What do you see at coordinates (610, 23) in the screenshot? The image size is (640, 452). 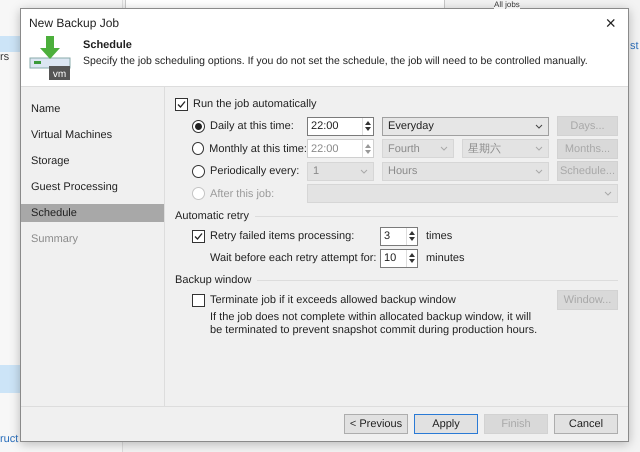 I see `close-button: ×` at bounding box center [610, 23].